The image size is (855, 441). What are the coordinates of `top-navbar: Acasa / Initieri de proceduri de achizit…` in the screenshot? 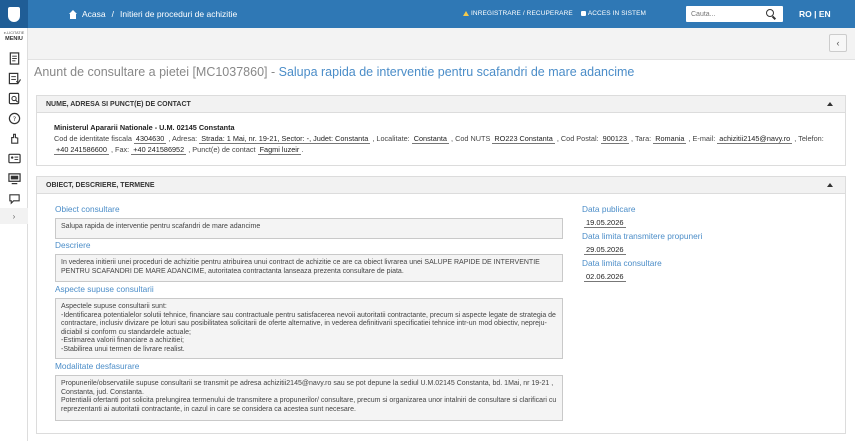 It's located at (427, 14).